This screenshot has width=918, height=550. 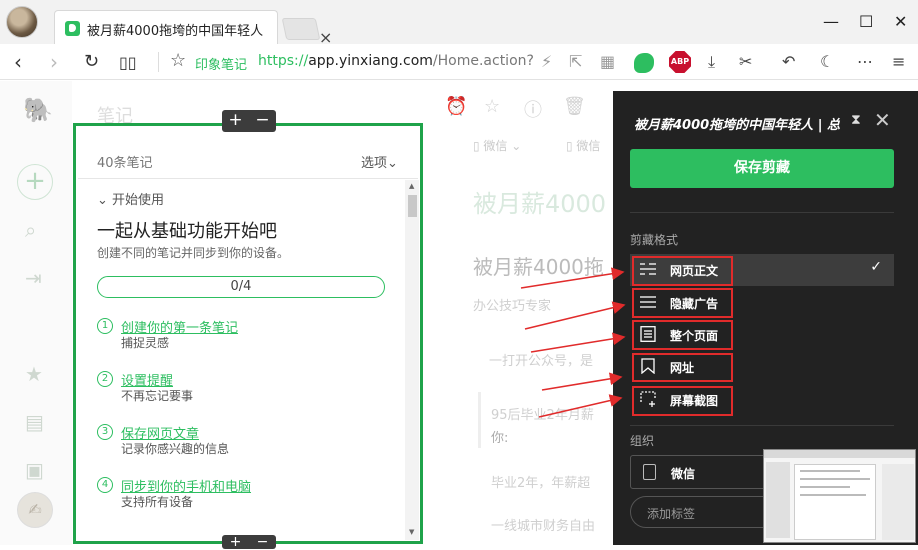 I want to click on bookmark-star-icon: ☆, so click(x=178, y=60).